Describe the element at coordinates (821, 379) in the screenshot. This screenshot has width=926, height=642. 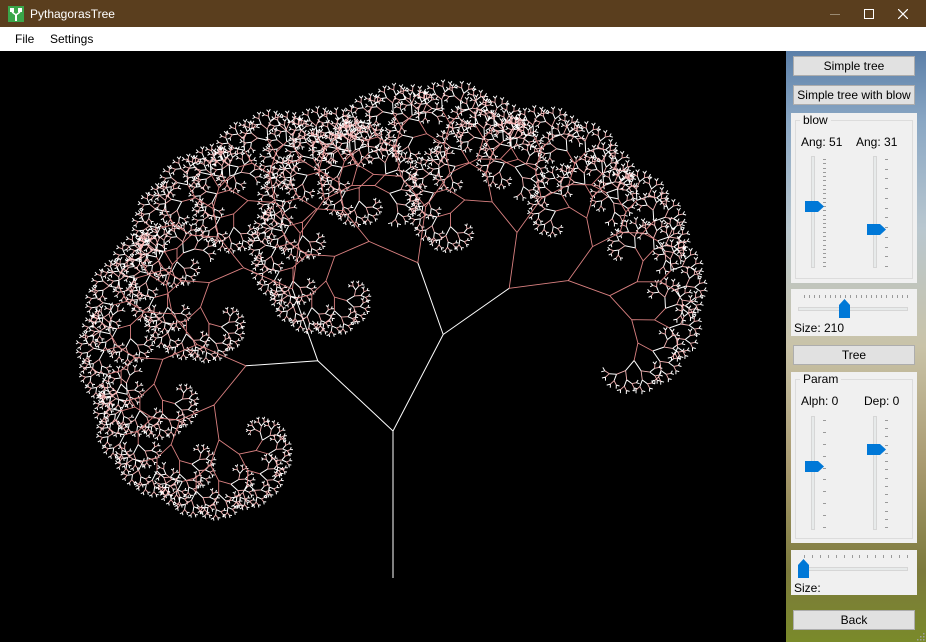
I see `param-group-title: Param` at that location.